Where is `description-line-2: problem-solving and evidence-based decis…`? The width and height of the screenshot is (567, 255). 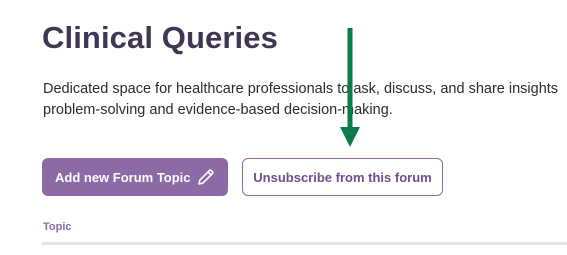
description-line-2: problem-solving and evidence-based decis… is located at coordinates (218, 110).